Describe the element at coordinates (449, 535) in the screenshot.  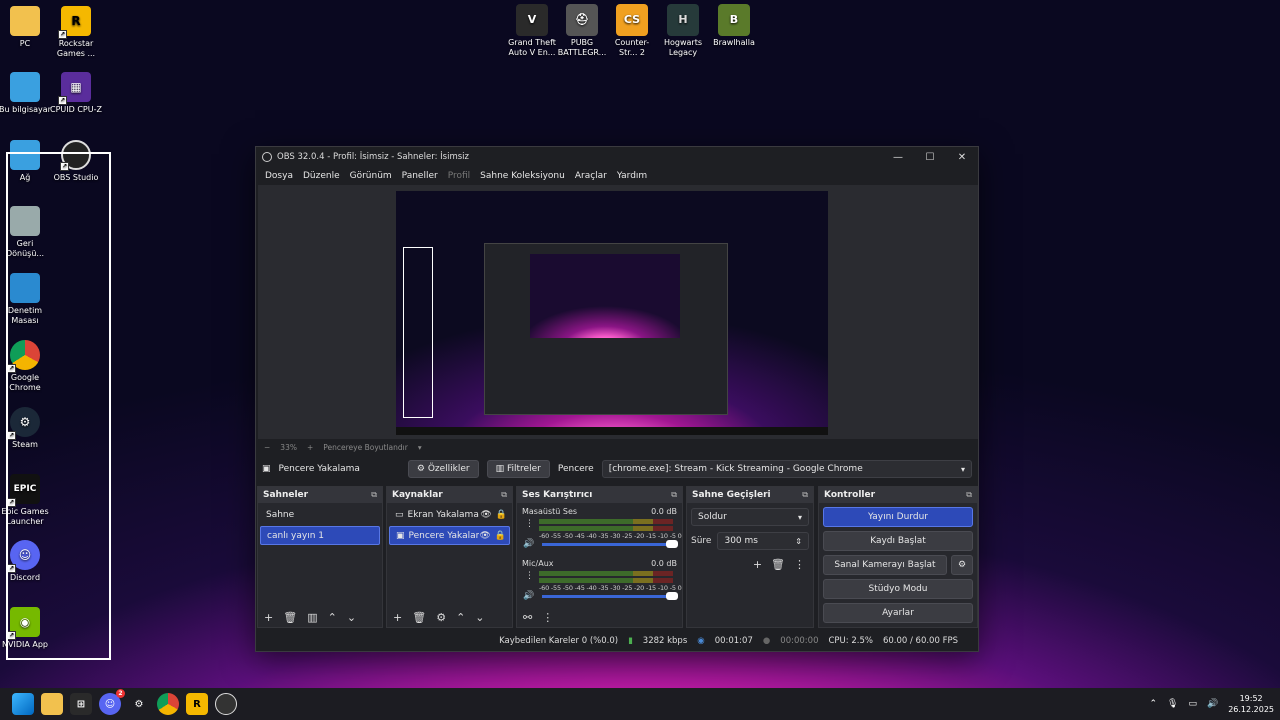
I see `source-item-selected: ▣ Pencere Yakalam 👁 🔒` at that location.